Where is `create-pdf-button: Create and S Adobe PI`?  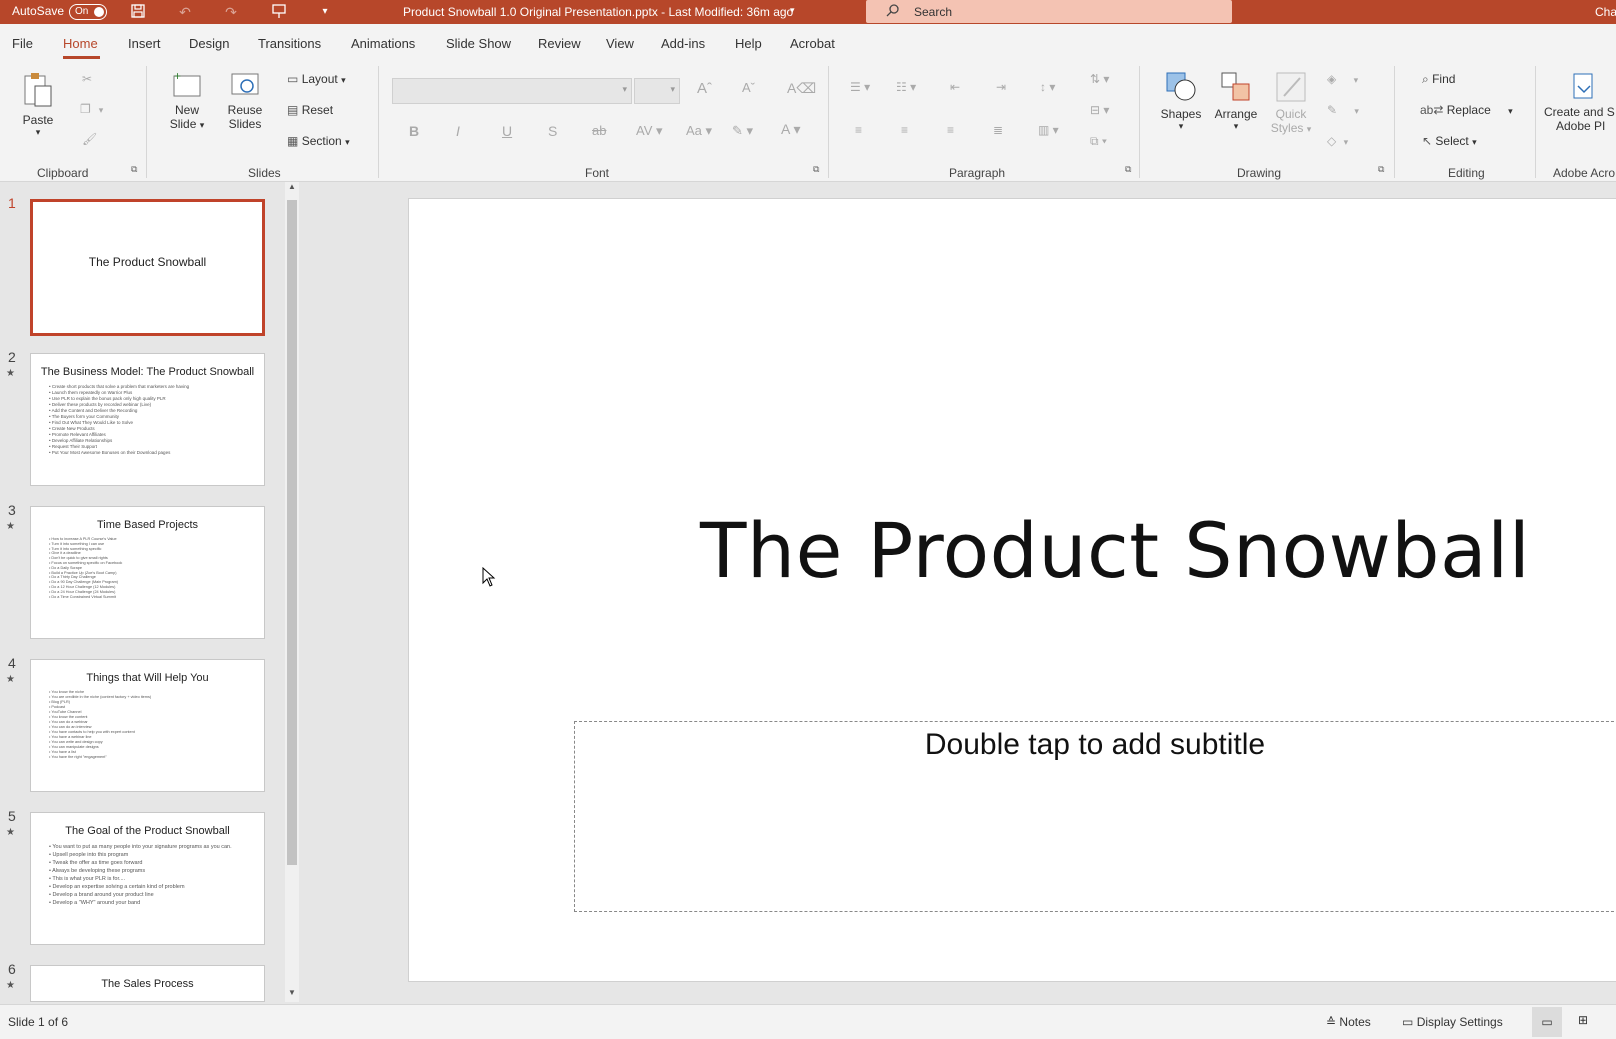
create-pdf-button: Create and S Adobe PI is located at coordinates (1580, 102).